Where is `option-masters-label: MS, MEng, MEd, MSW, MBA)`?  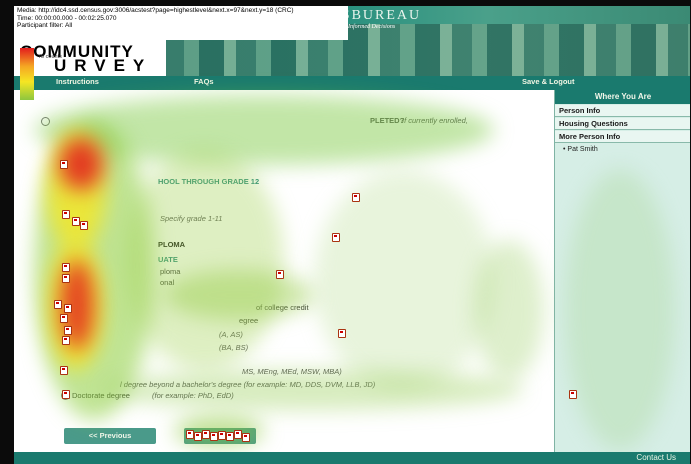
option-masters-label: MS, MEng, MEd, MSW, MBA) is located at coordinates (292, 371).